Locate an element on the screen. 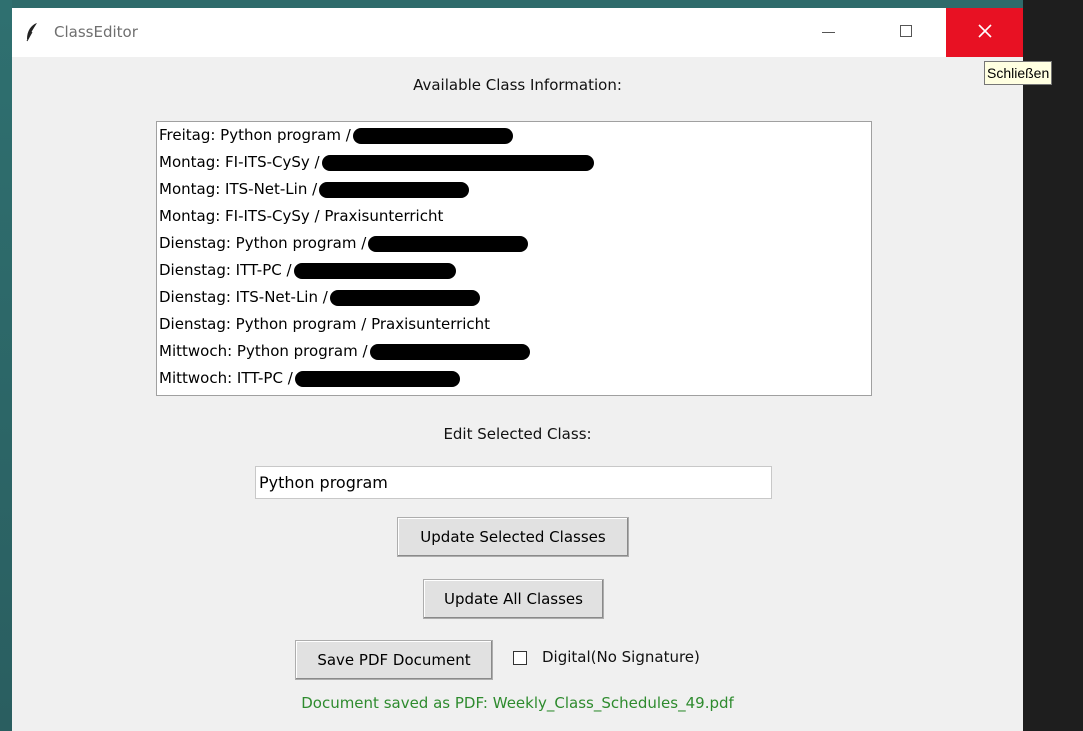 Image resolution: width=1083 pixels, height=731 pixels. digital-checkbox-label: Digital(No Signature) is located at coordinates (621, 657).